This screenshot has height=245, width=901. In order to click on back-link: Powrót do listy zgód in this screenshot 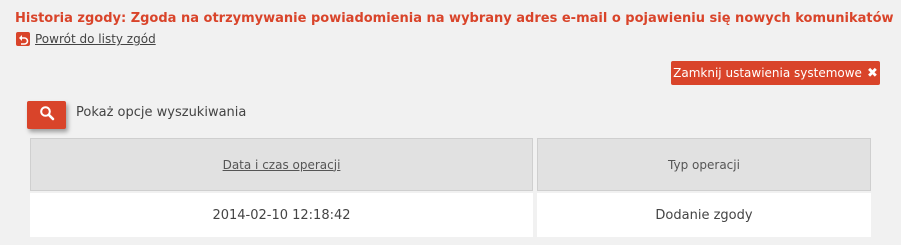, I will do `click(95, 39)`.